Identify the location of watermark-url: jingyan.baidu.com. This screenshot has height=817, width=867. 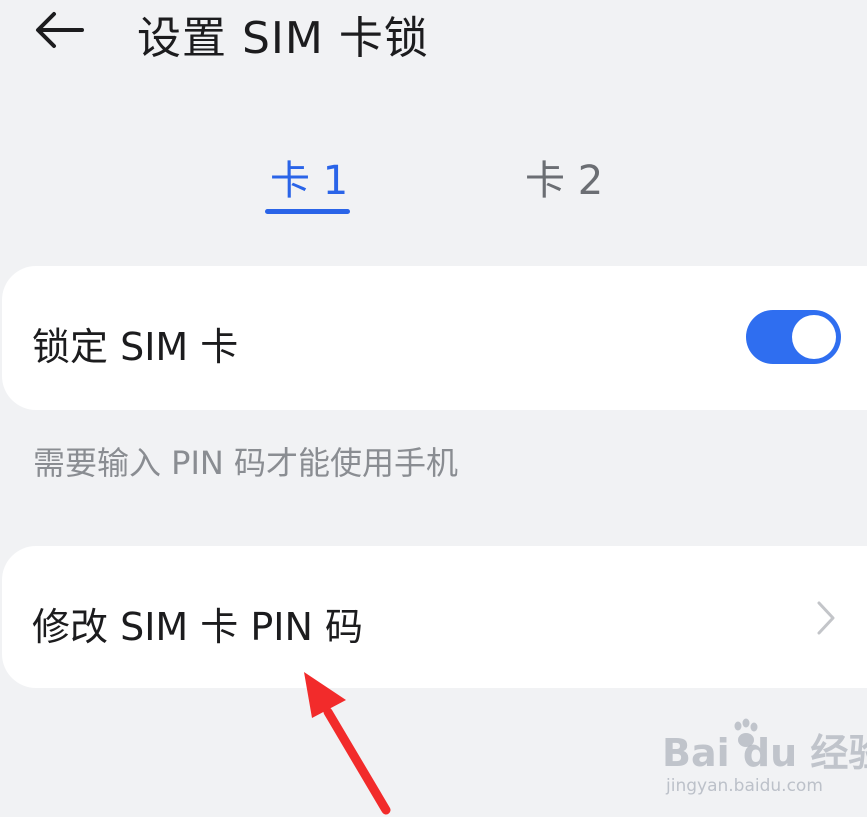
(744, 786).